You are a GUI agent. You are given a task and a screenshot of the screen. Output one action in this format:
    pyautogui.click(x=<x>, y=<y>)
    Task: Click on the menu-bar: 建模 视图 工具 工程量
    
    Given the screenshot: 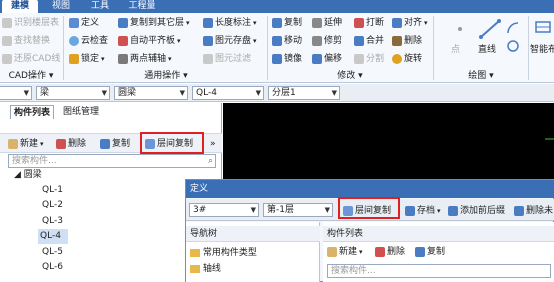 What is the action you would take?
    pyautogui.click(x=277, y=6)
    